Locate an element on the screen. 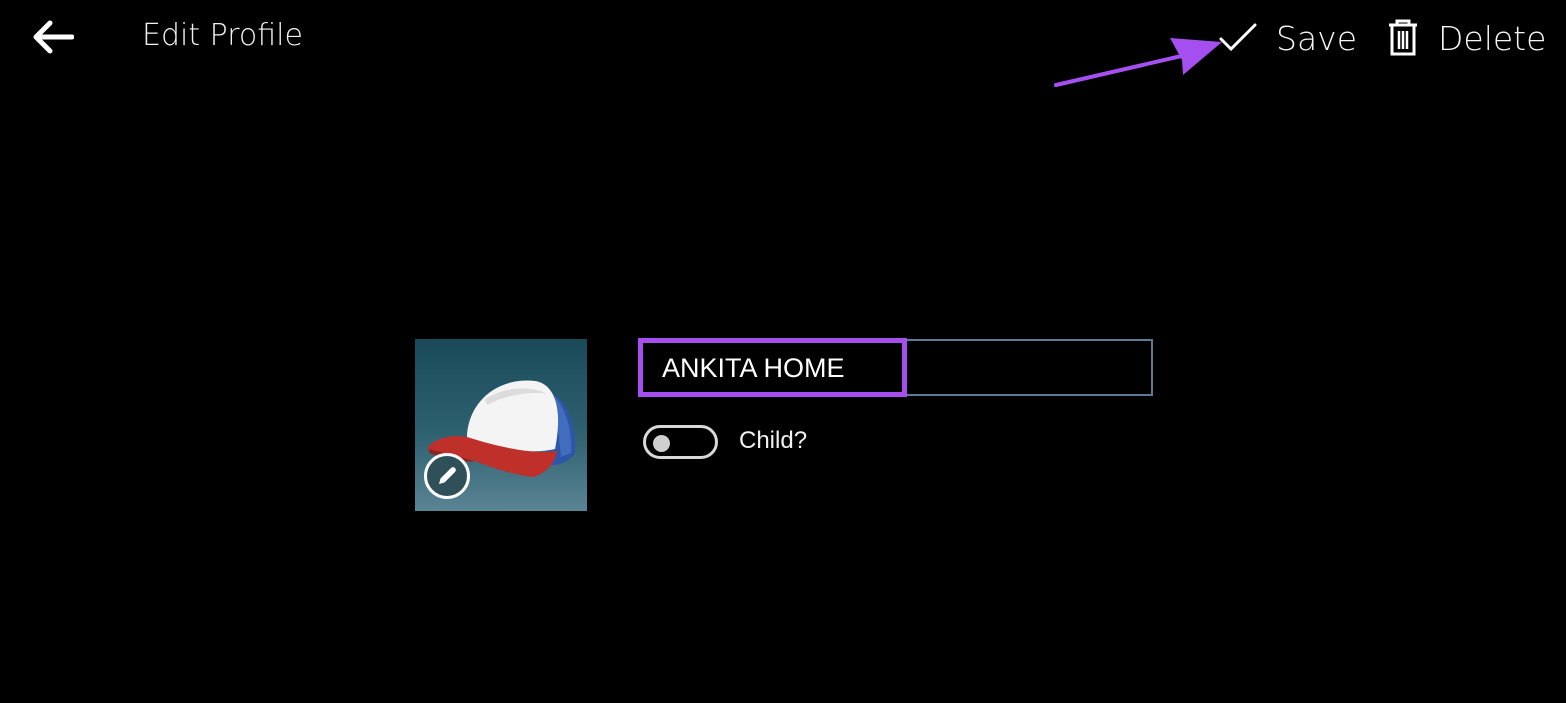 This screenshot has width=1566, height=703. delete-button: Delete is located at coordinates (1466, 38).